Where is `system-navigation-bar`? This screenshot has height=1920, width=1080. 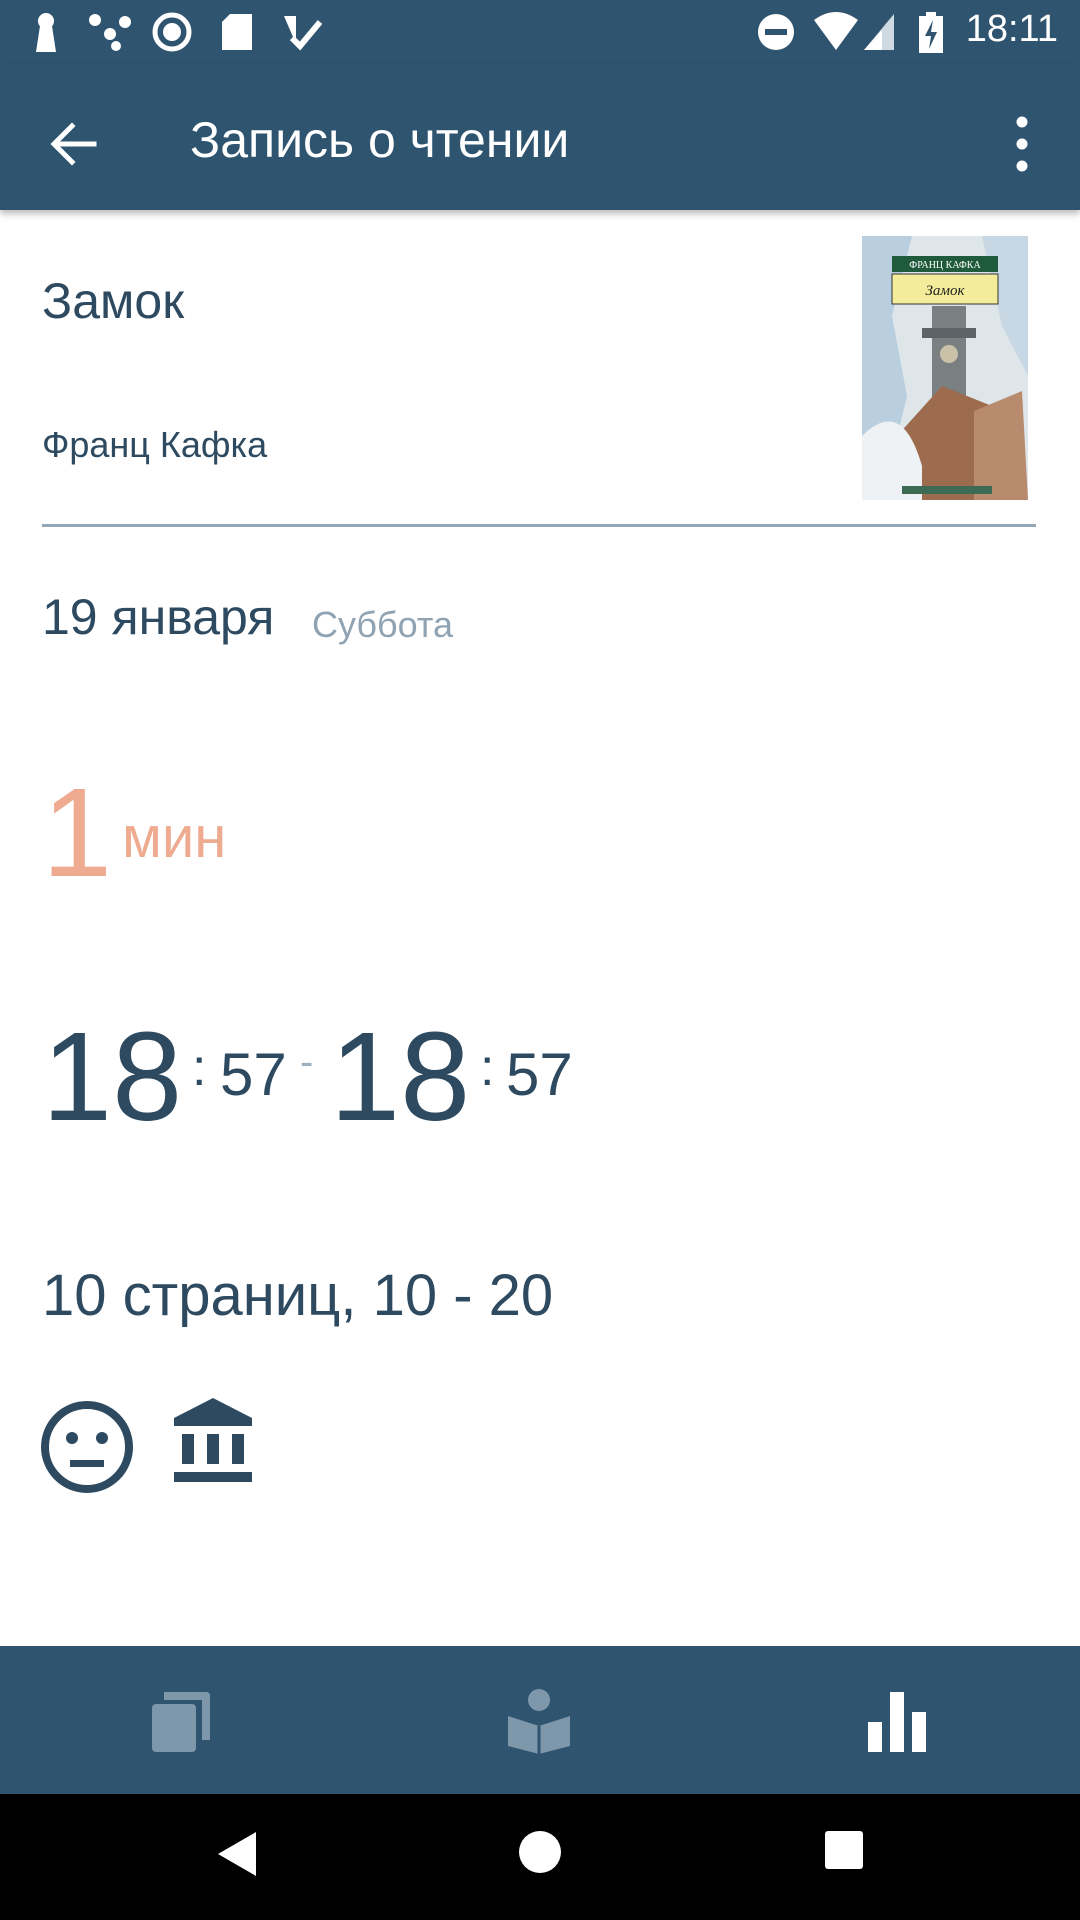
system-navigation-bar is located at coordinates (540, 1857).